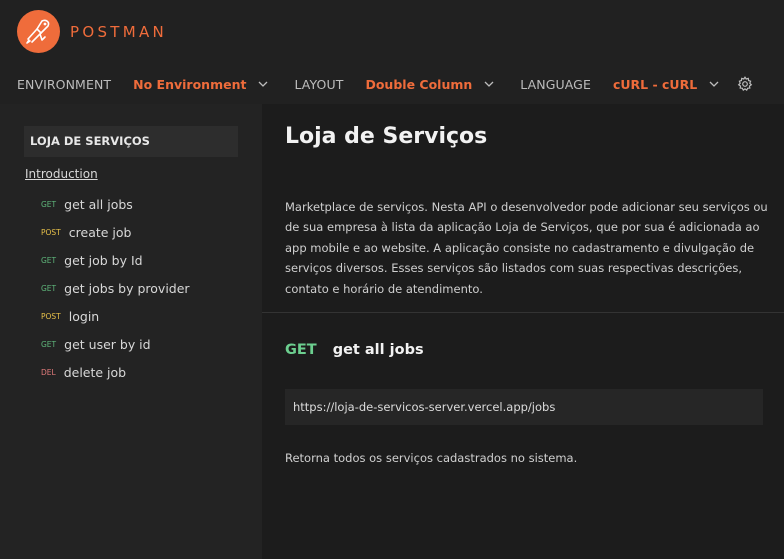 The image size is (784, 559). What do you see at coordinates (386, 136) in the screenshot?
I see `page-title: Loja de Serviços` at bounding box center [386, 136].